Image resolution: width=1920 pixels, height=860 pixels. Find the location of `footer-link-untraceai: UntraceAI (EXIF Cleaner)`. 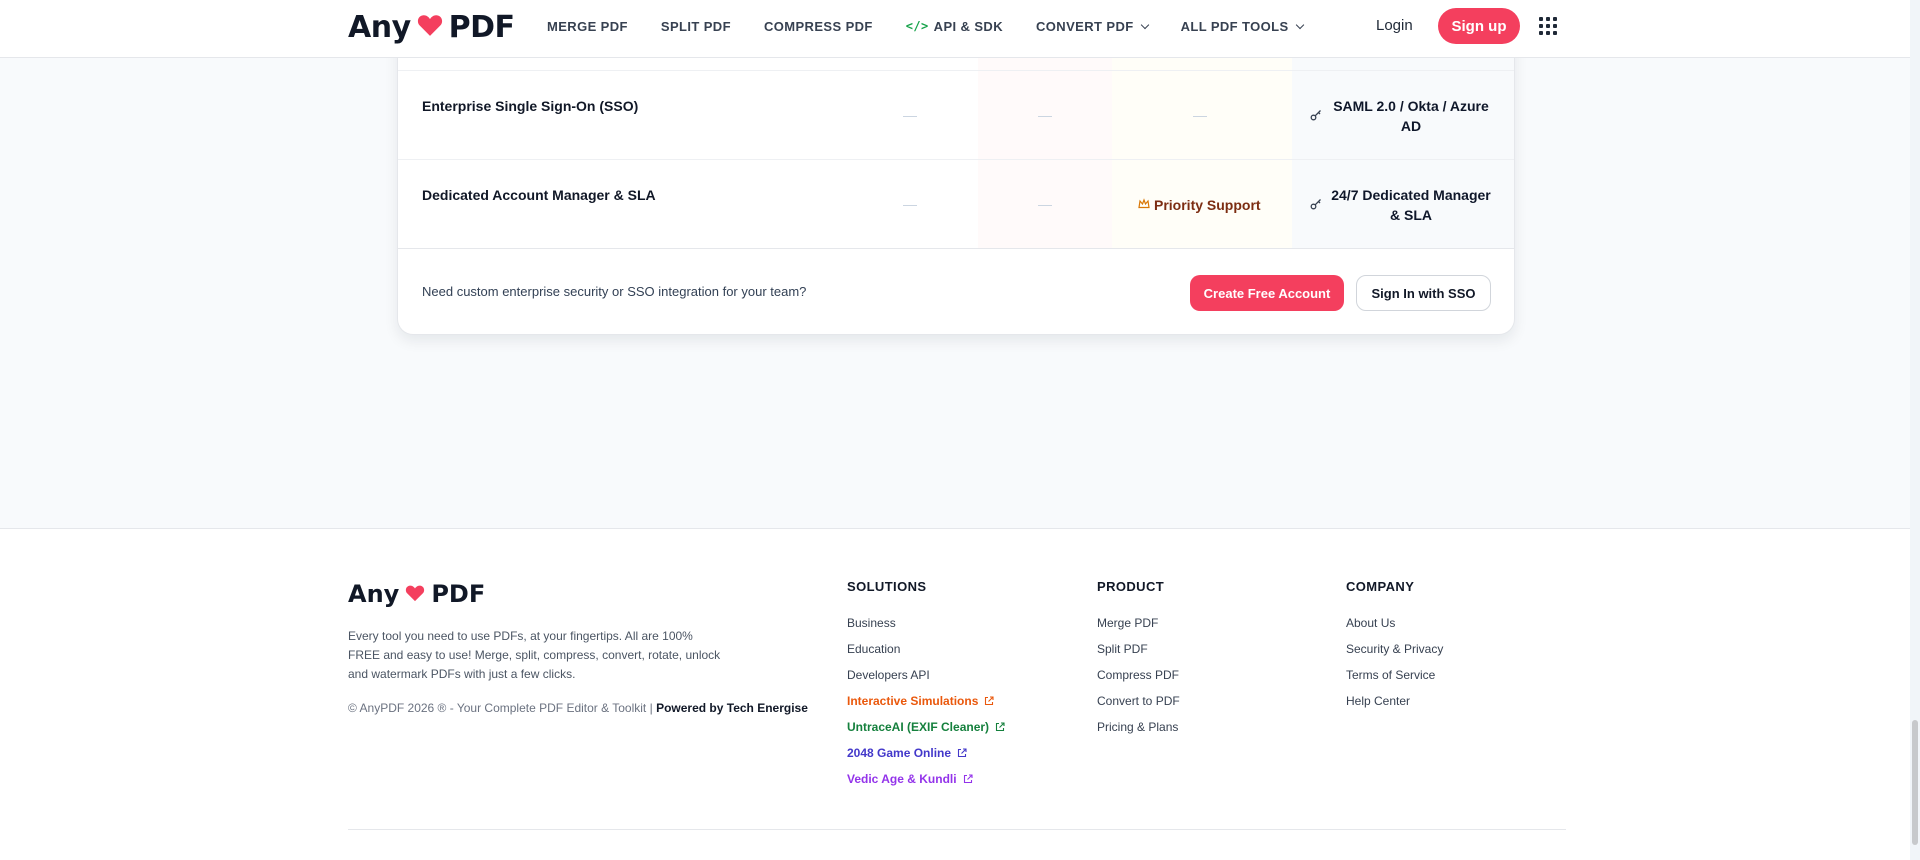

footer-link-untraceai: UntraceAI (EXIF Cleaner) is located at coordinates (926, 727).